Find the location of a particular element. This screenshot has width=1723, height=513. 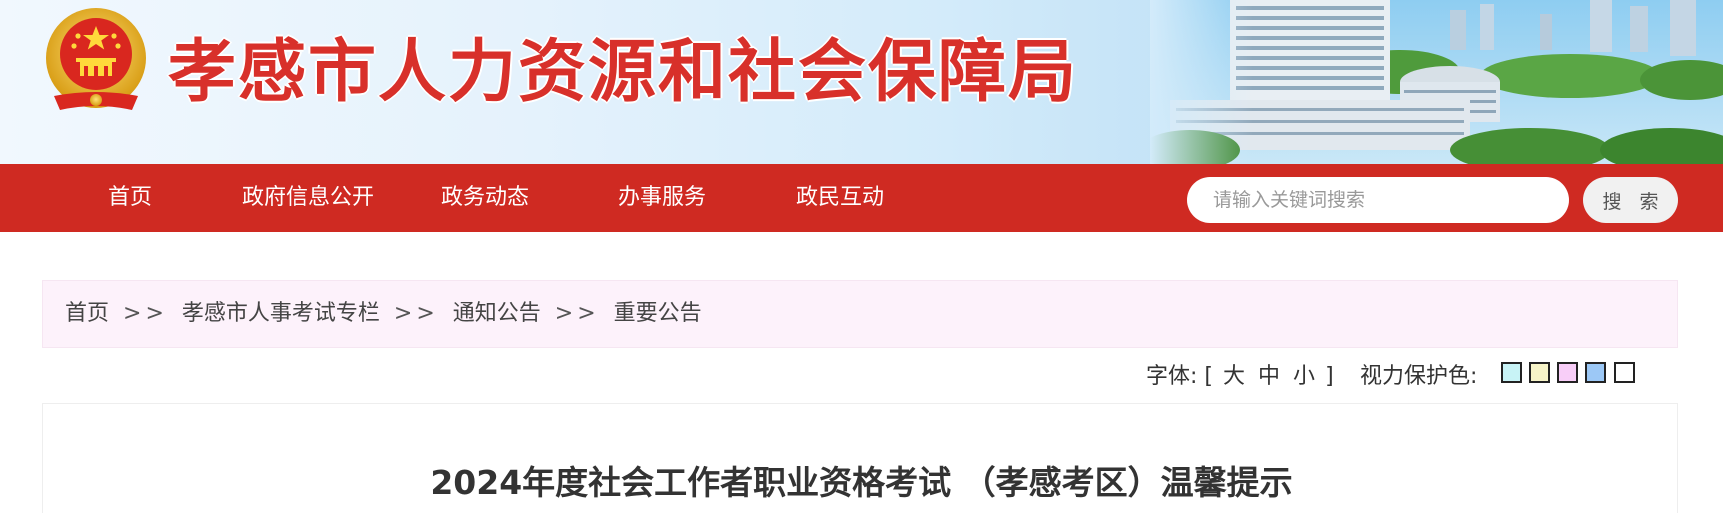

nav-item-services: 办事服务 is located at coordinates (662, 198).